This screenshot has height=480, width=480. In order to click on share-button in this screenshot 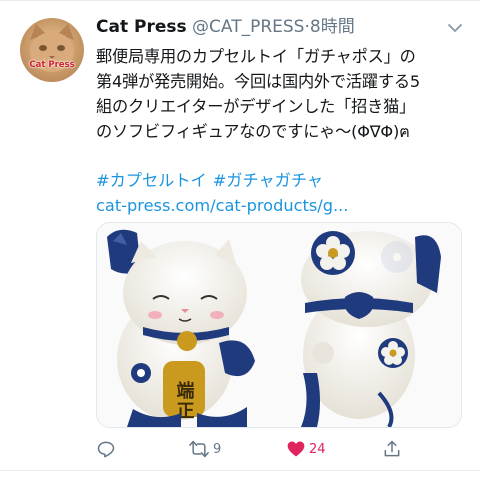, I will do `click(392, 449)`.